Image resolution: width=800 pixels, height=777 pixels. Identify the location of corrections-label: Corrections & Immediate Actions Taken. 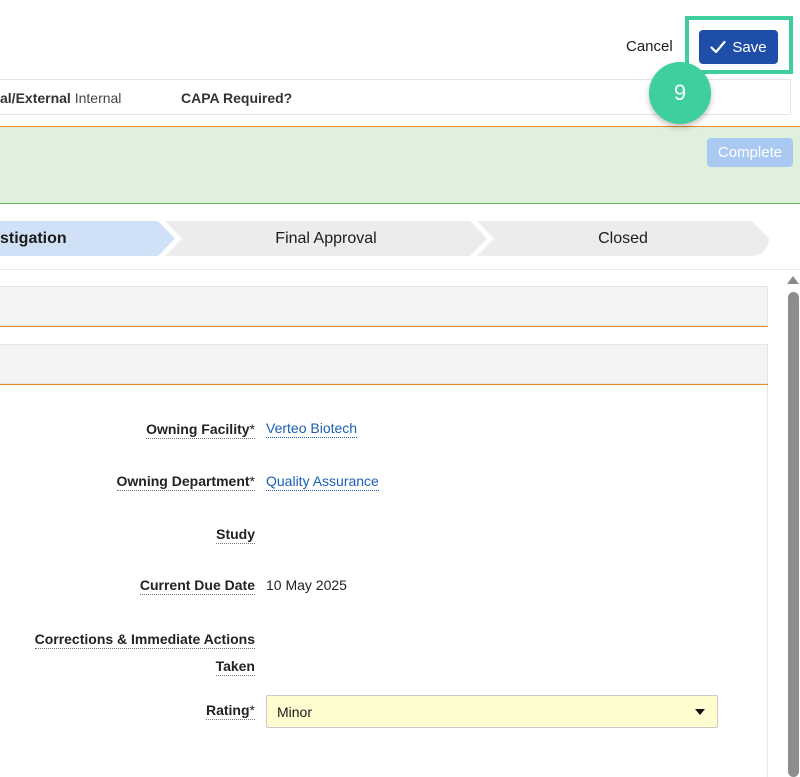
(144, 653).